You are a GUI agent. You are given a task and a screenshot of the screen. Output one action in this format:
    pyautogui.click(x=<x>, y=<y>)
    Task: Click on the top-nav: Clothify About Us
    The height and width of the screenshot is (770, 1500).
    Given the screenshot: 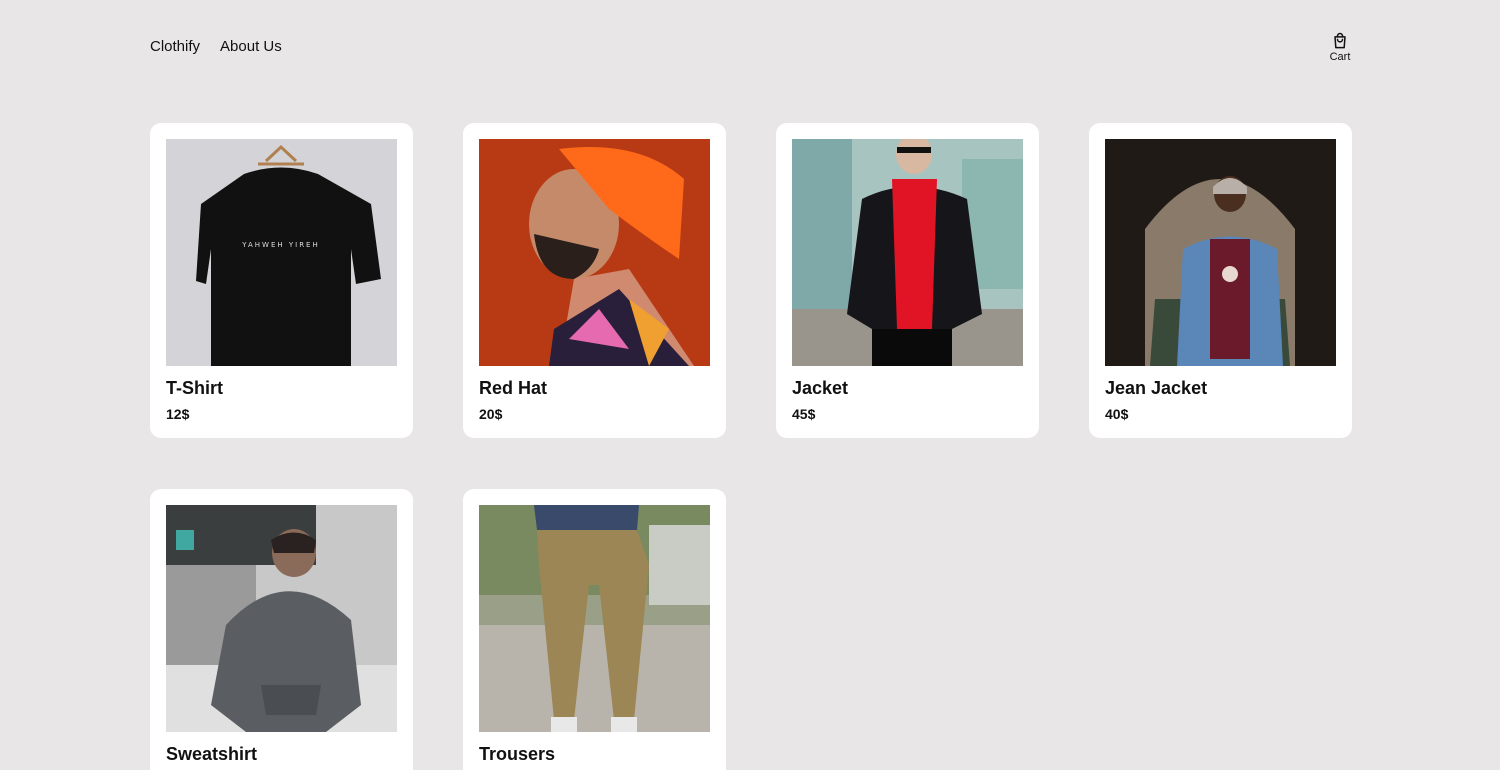 What is the action you would take?
    pyautogui.click(x=216, y=46)
    